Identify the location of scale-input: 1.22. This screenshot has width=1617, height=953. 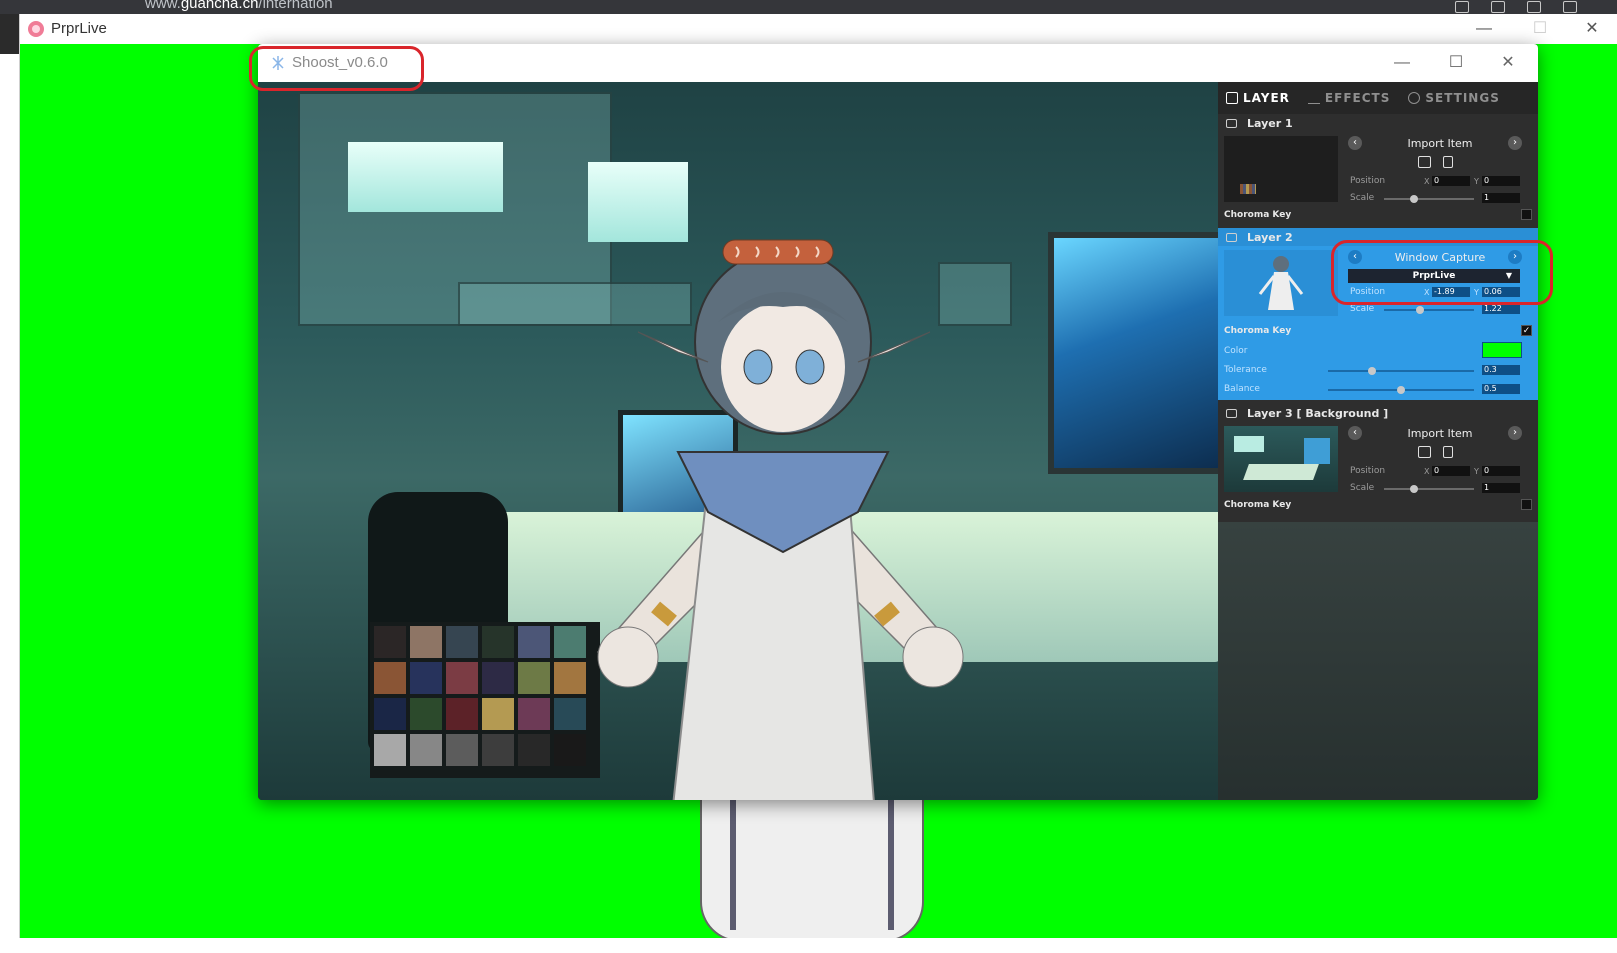
(1501, 309).